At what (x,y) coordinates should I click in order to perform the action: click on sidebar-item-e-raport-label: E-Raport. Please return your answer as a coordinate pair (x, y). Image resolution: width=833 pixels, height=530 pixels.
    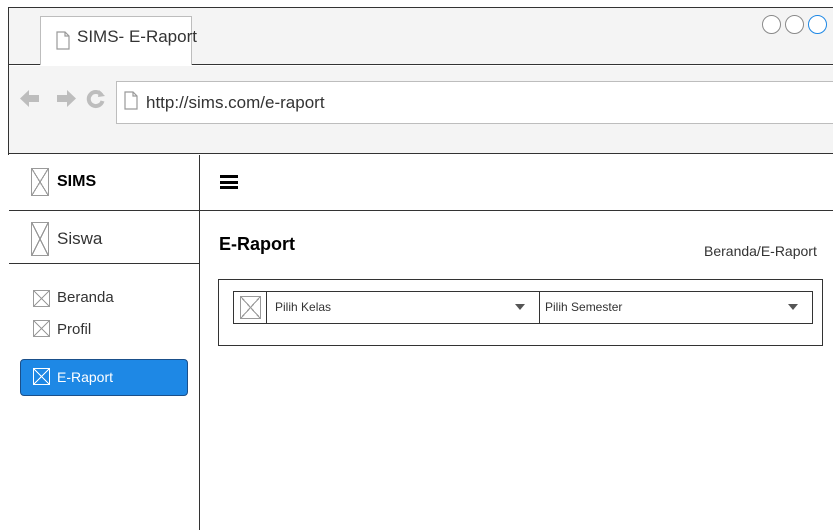
    Looking at the image, I should click on (85, 377).